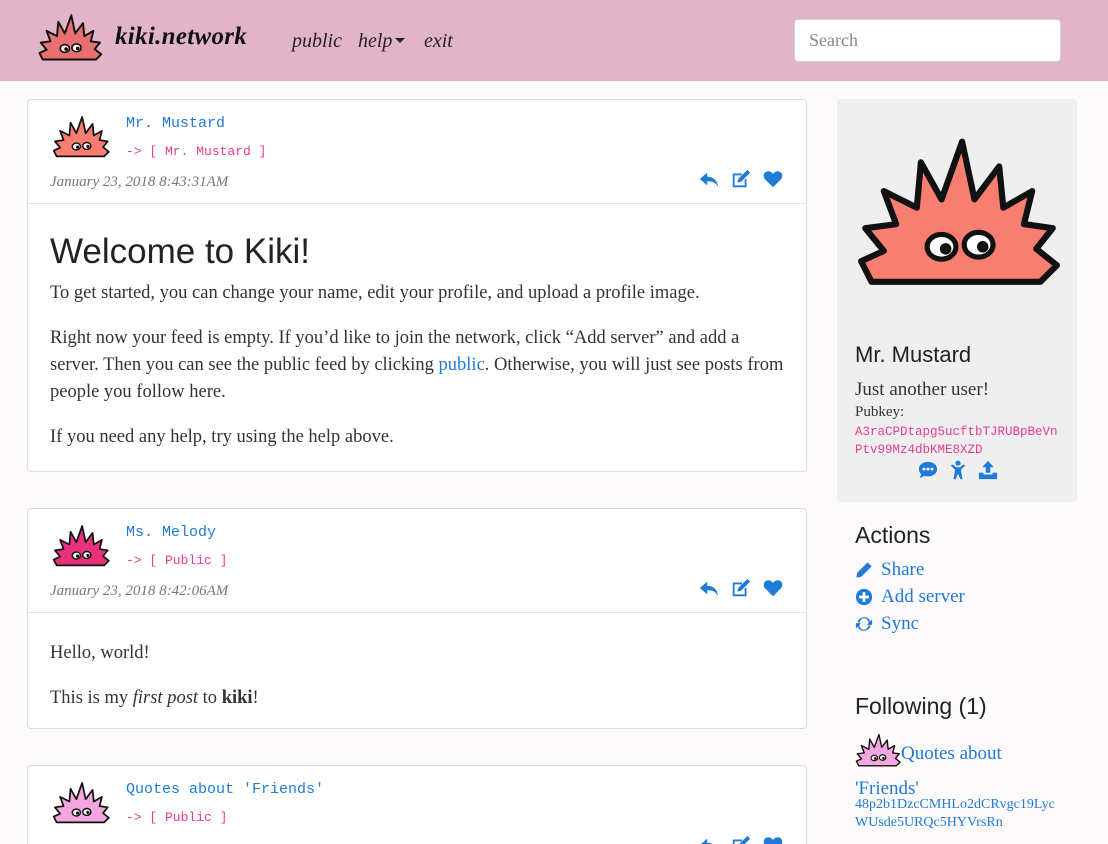 The height and width of the screenshot is (844, 1108). Describe the element at coordinates (878, 752) in the screenshot. I see `following-avatar` at that location.